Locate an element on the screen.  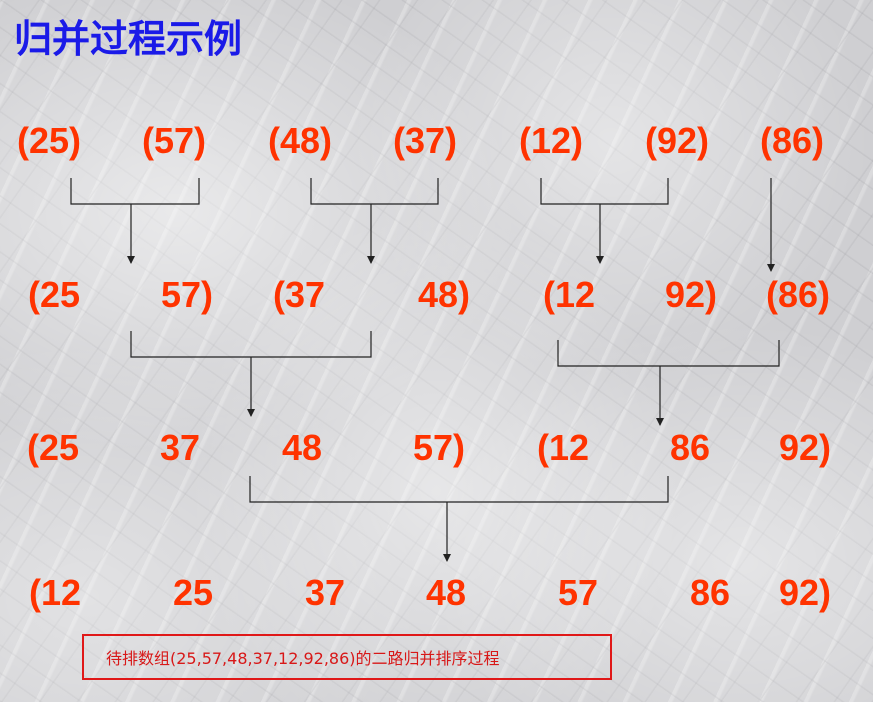
caption-text: 待排数组(25,57,48,37,12,92,86)的二路归并排序过程 is located at coordinates (303, 658).